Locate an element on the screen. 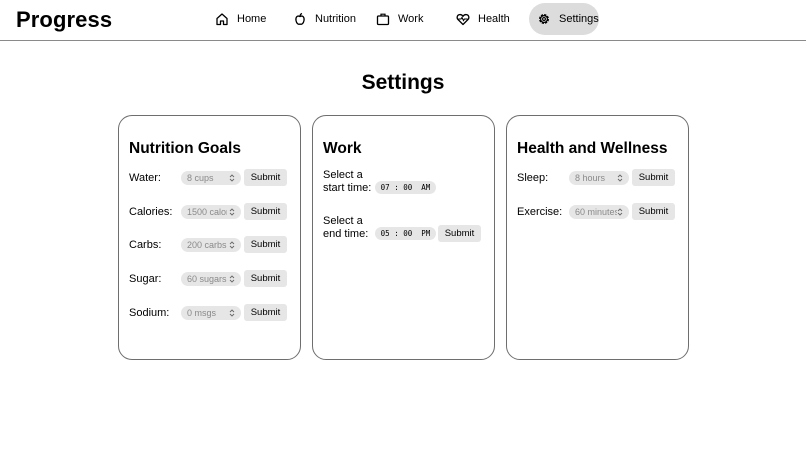 This screenshot has width=806, height=449. sleep-input: 8 hours is located at coordinates (599, 178).